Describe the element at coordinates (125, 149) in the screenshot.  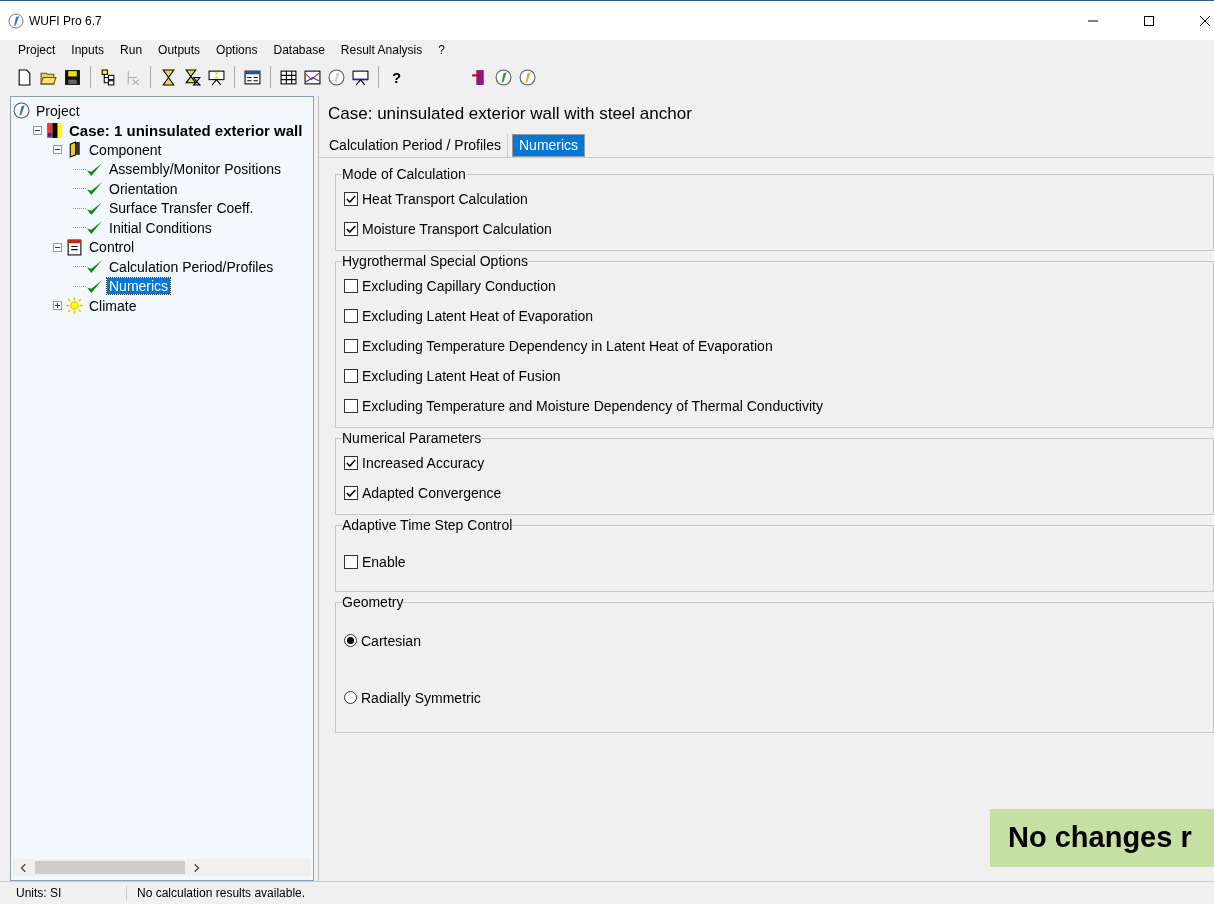
I see `tree-item: Component` at that location.